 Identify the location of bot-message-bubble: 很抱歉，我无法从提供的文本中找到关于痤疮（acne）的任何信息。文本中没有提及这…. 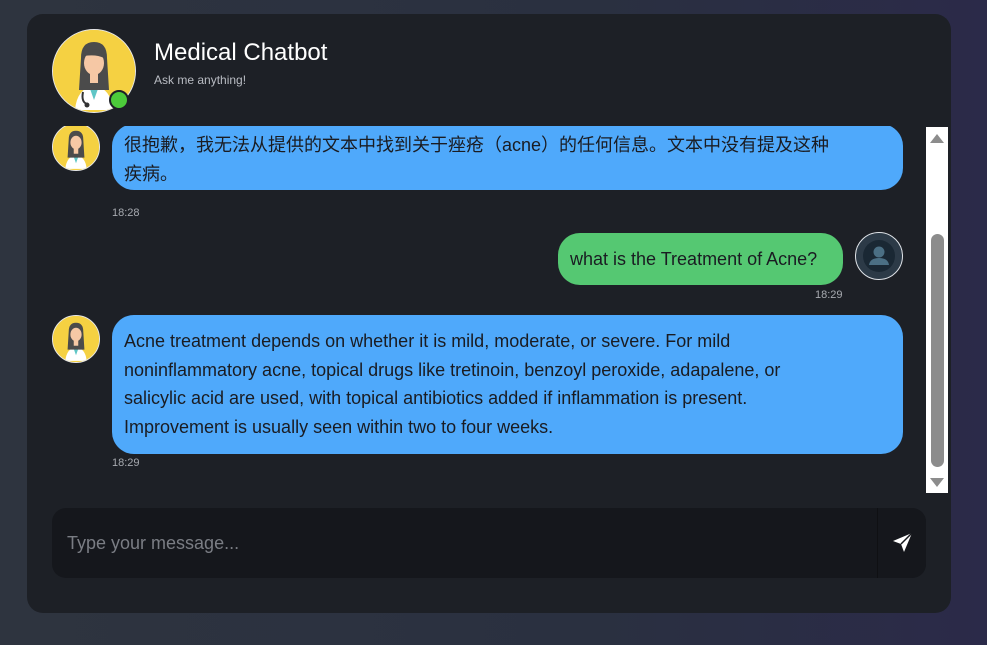
(507, 158).